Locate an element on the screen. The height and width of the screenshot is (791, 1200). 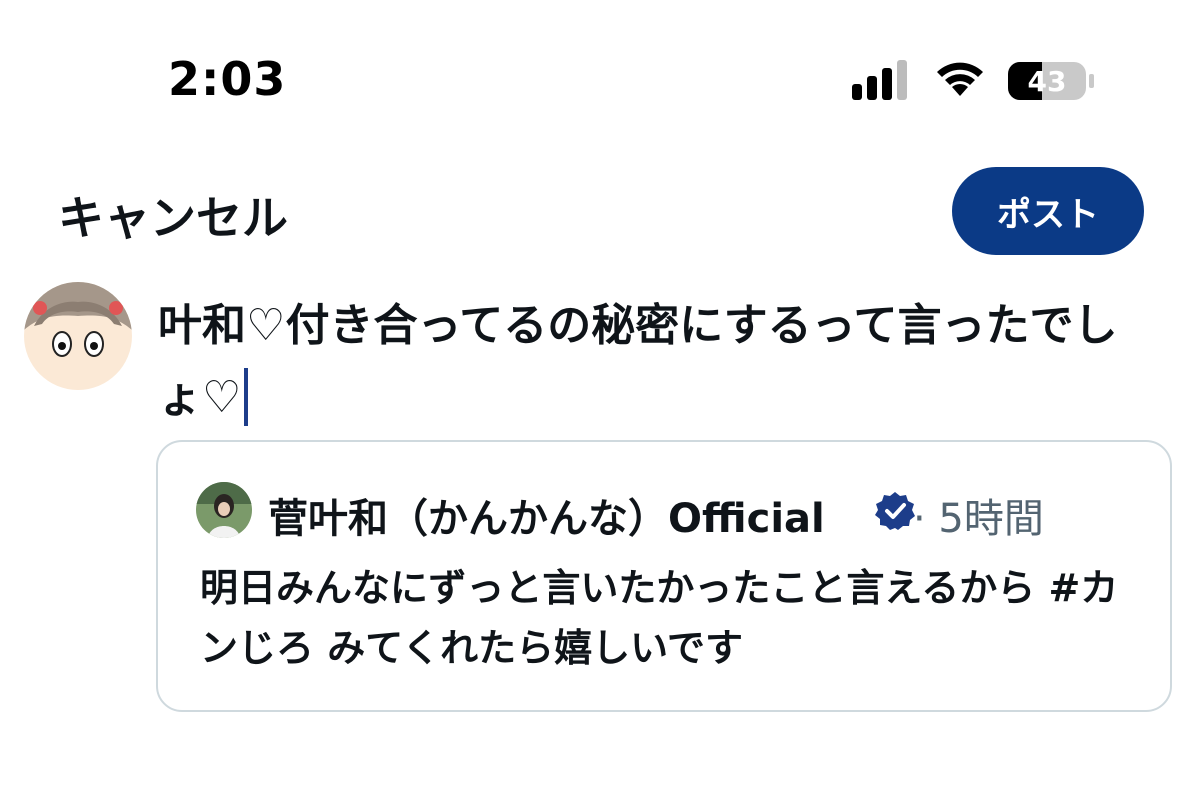
wifi-icon is located at coordinates (960, 79).